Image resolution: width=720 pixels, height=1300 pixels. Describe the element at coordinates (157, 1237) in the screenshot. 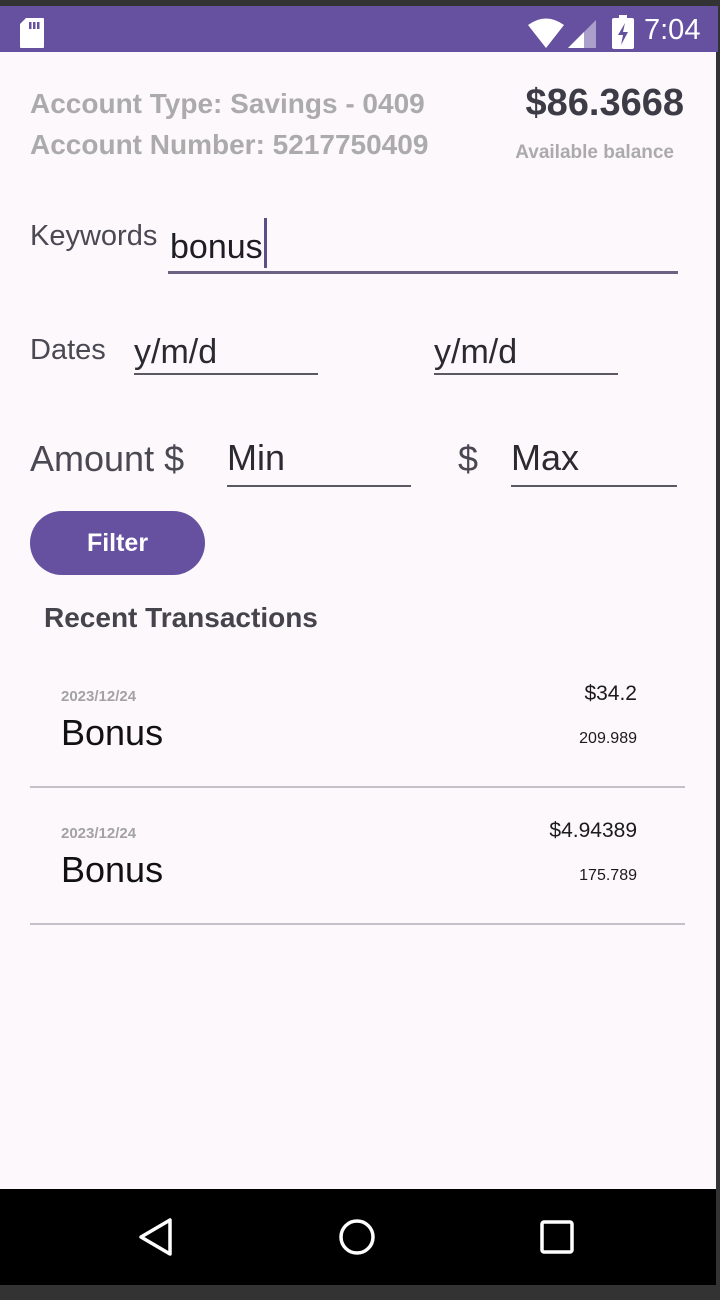

I see `back-icon` at that location.